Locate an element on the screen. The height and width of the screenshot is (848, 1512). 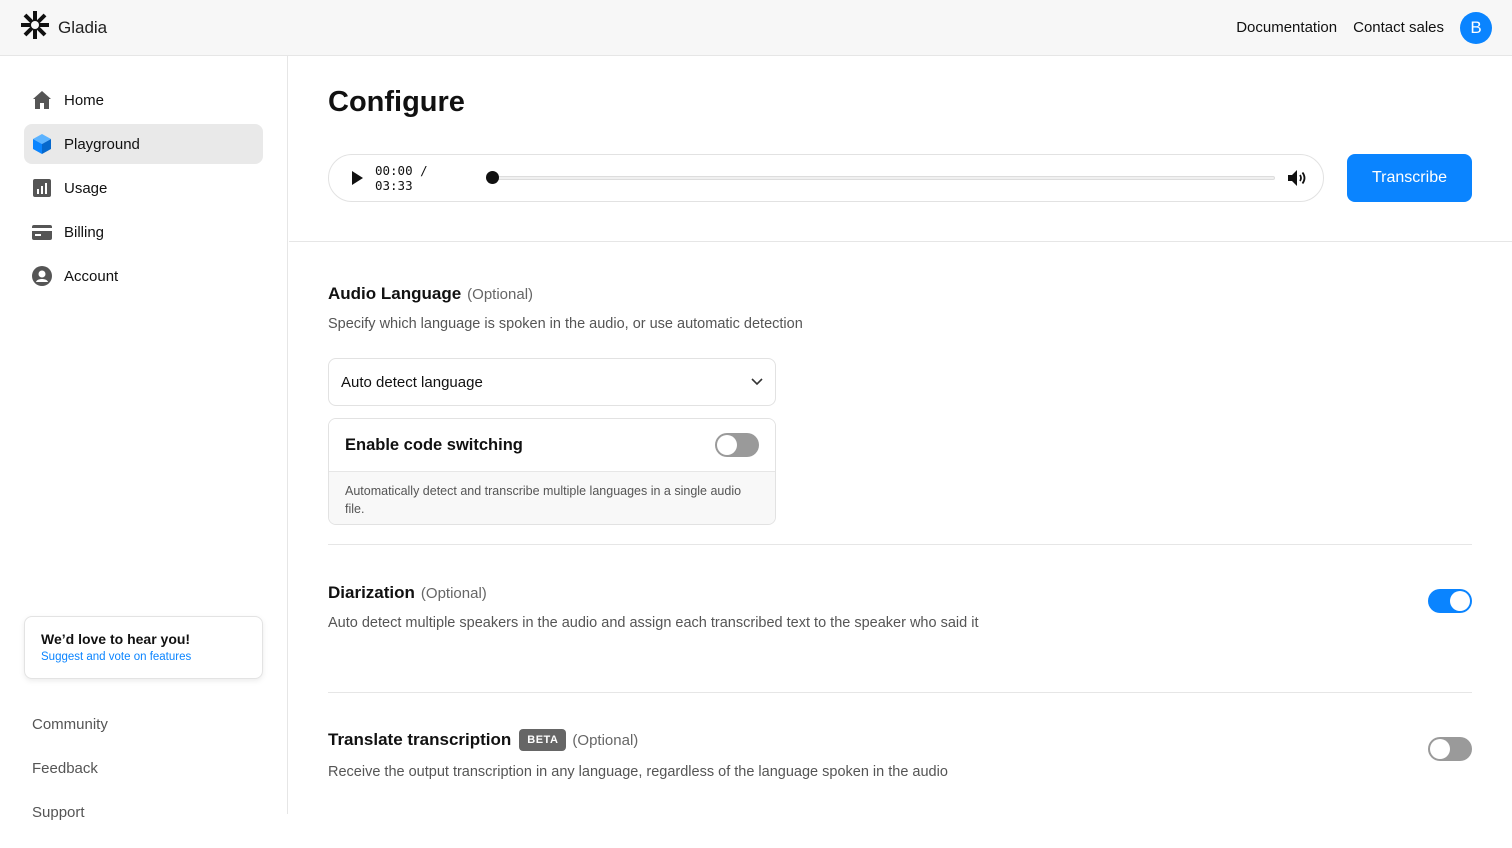
code-switching-title: Enable code switching is located at coordinates (434, 444).